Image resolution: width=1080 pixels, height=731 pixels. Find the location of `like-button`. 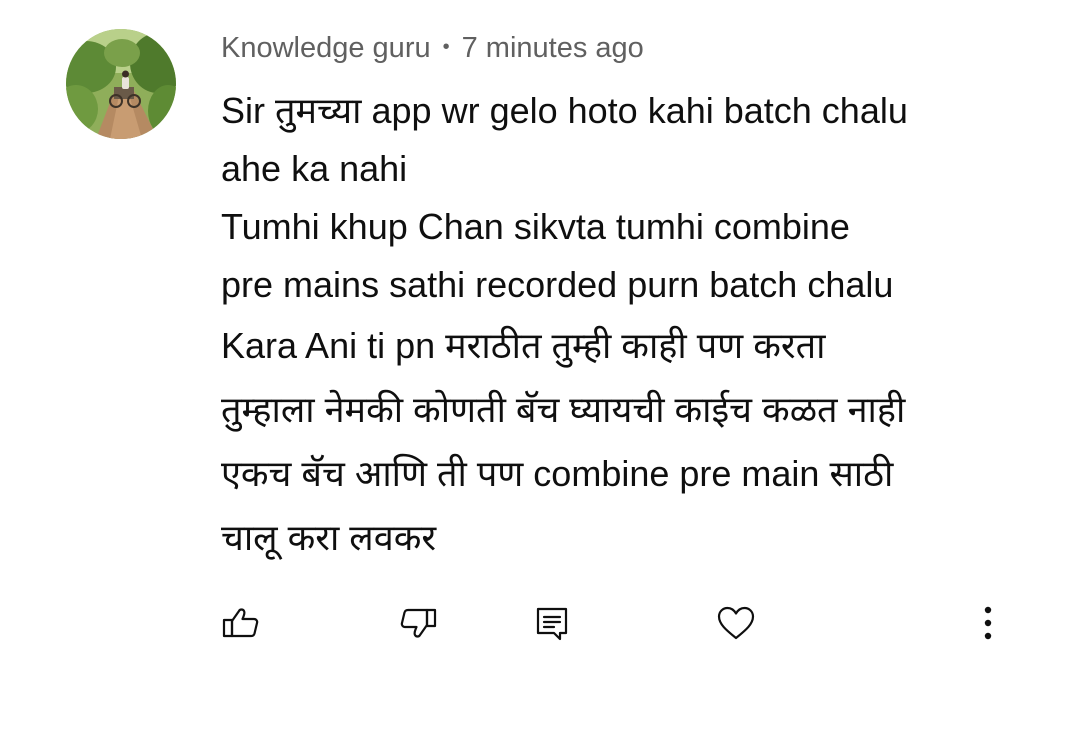

like-button is located at coordinates (241, 623).